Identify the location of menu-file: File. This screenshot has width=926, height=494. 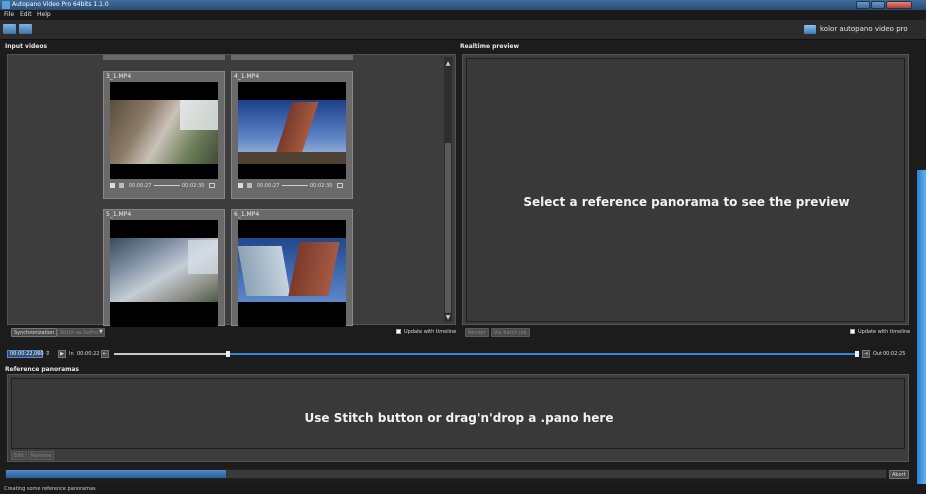
(9, 14).